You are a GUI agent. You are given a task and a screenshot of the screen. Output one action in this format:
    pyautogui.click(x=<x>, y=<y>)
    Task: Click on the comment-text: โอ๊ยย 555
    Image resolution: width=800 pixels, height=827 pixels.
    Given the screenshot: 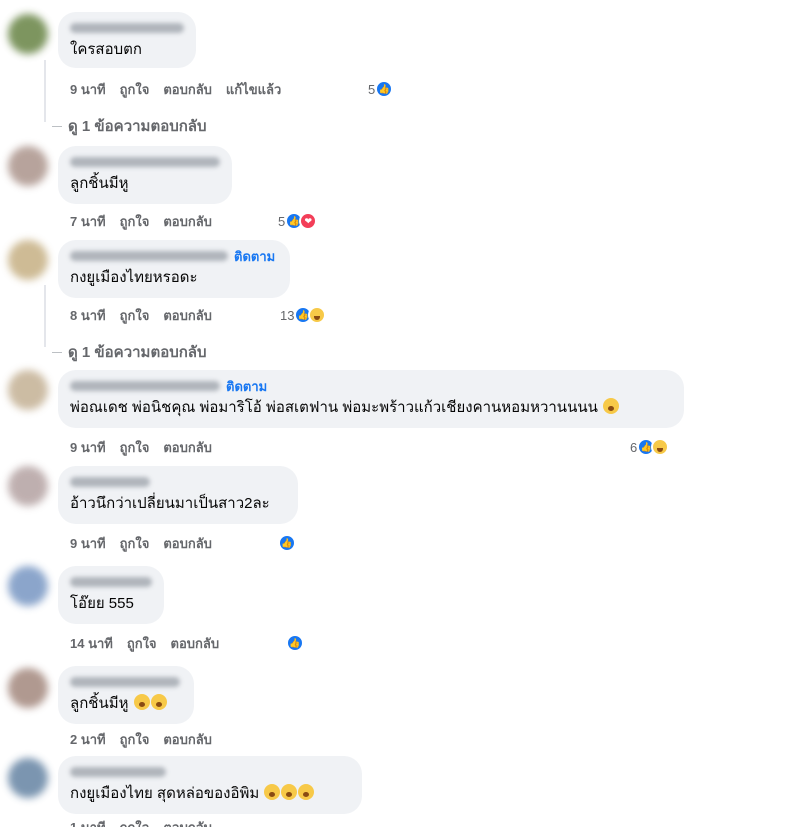 What is the action you would take?
    pyautogui.click(x=102, y=603)
    